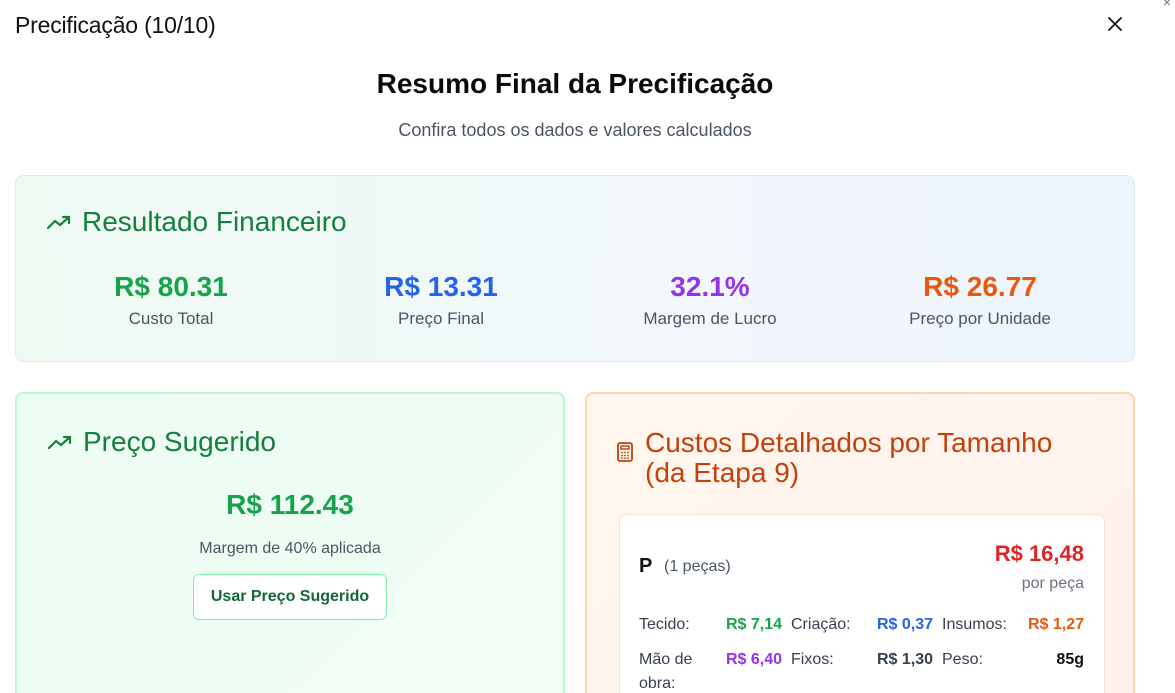  What do you see at coordinates (625, 452) in the screenshot?
I see `calculator-icon` at bounding box center [625, 452].